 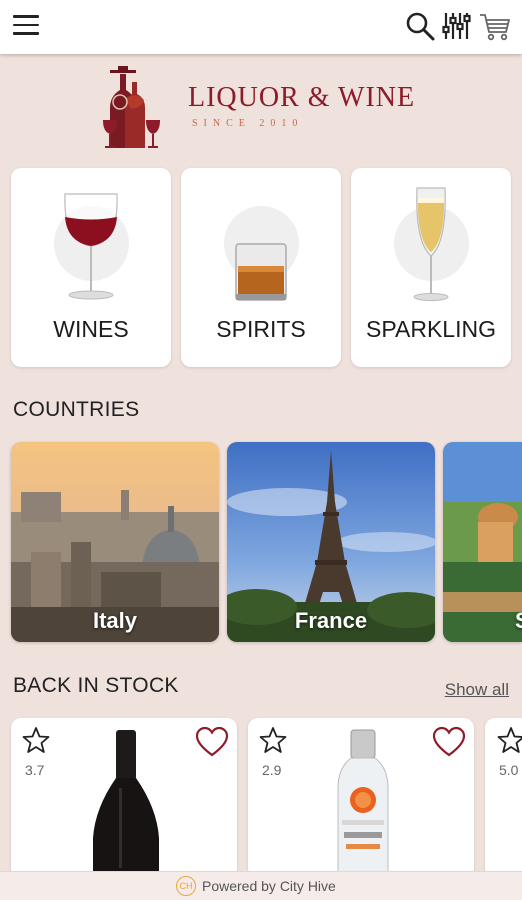 What do you see at coordinates (431, 244) in the screenshot?
I see `champagne-flute-icon` at bounding box center [431, 244].